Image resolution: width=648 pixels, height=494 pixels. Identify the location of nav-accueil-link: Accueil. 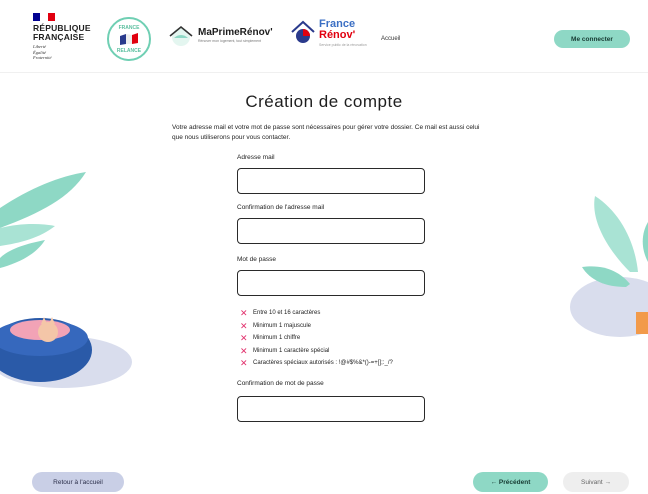
(390, 39).